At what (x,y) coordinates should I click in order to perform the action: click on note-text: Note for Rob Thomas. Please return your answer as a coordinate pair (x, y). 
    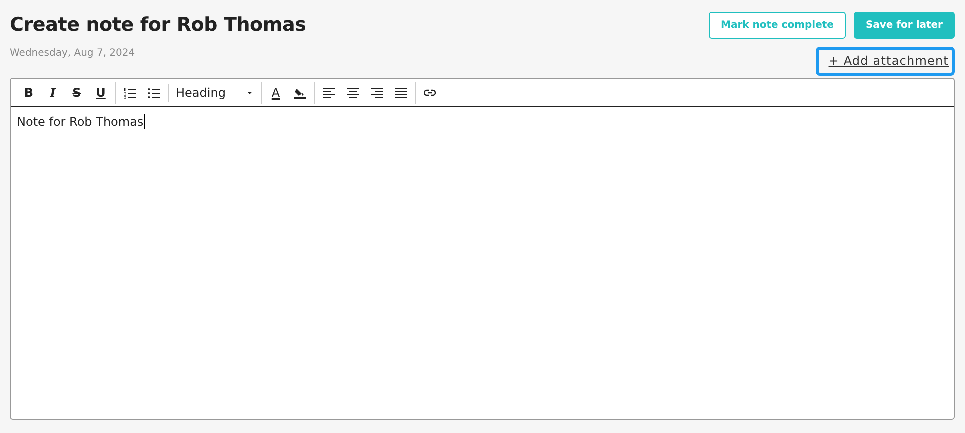
    Looking at the image, I should click on (80, 122).